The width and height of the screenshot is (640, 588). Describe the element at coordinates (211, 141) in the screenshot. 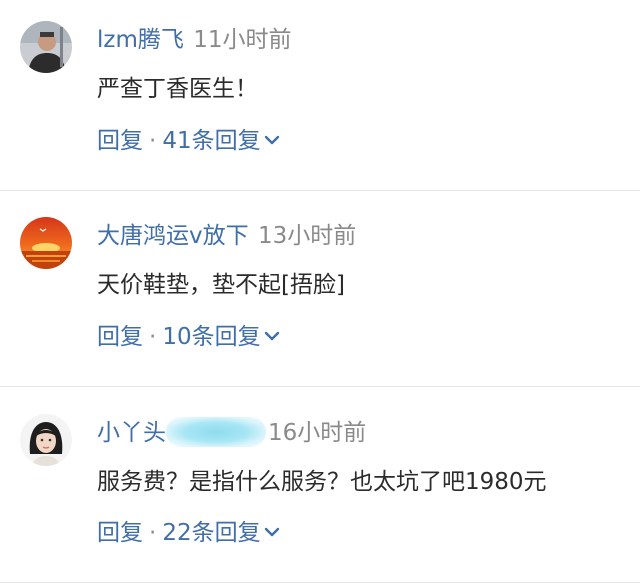

I see `replies-count-label: 41条回复` at that location.